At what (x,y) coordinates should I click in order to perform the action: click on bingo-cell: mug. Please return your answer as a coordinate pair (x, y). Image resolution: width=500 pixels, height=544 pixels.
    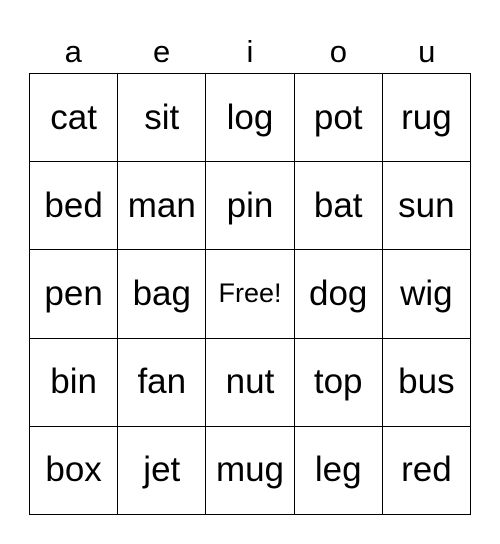
    Looking at the image, I should click on (250, 470).